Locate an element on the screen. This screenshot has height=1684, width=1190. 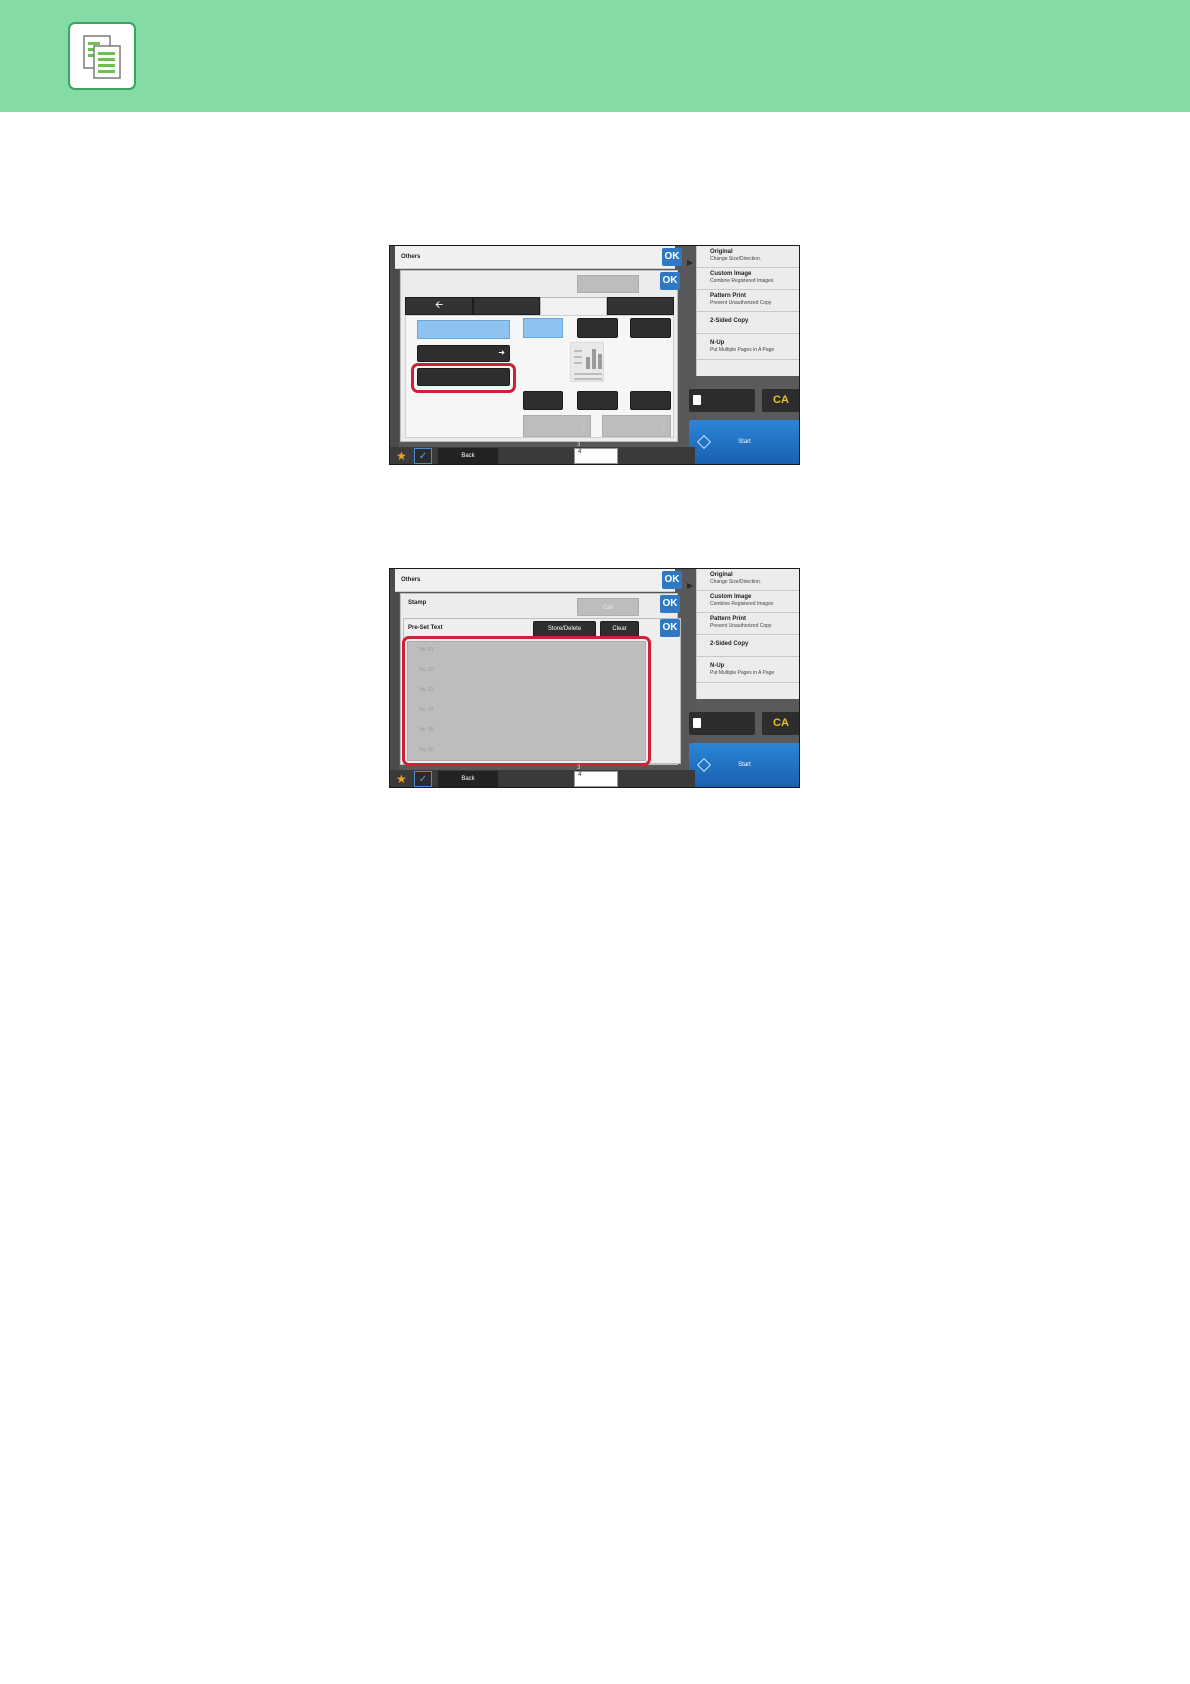
tab-active is located at coordinates (573, 306).